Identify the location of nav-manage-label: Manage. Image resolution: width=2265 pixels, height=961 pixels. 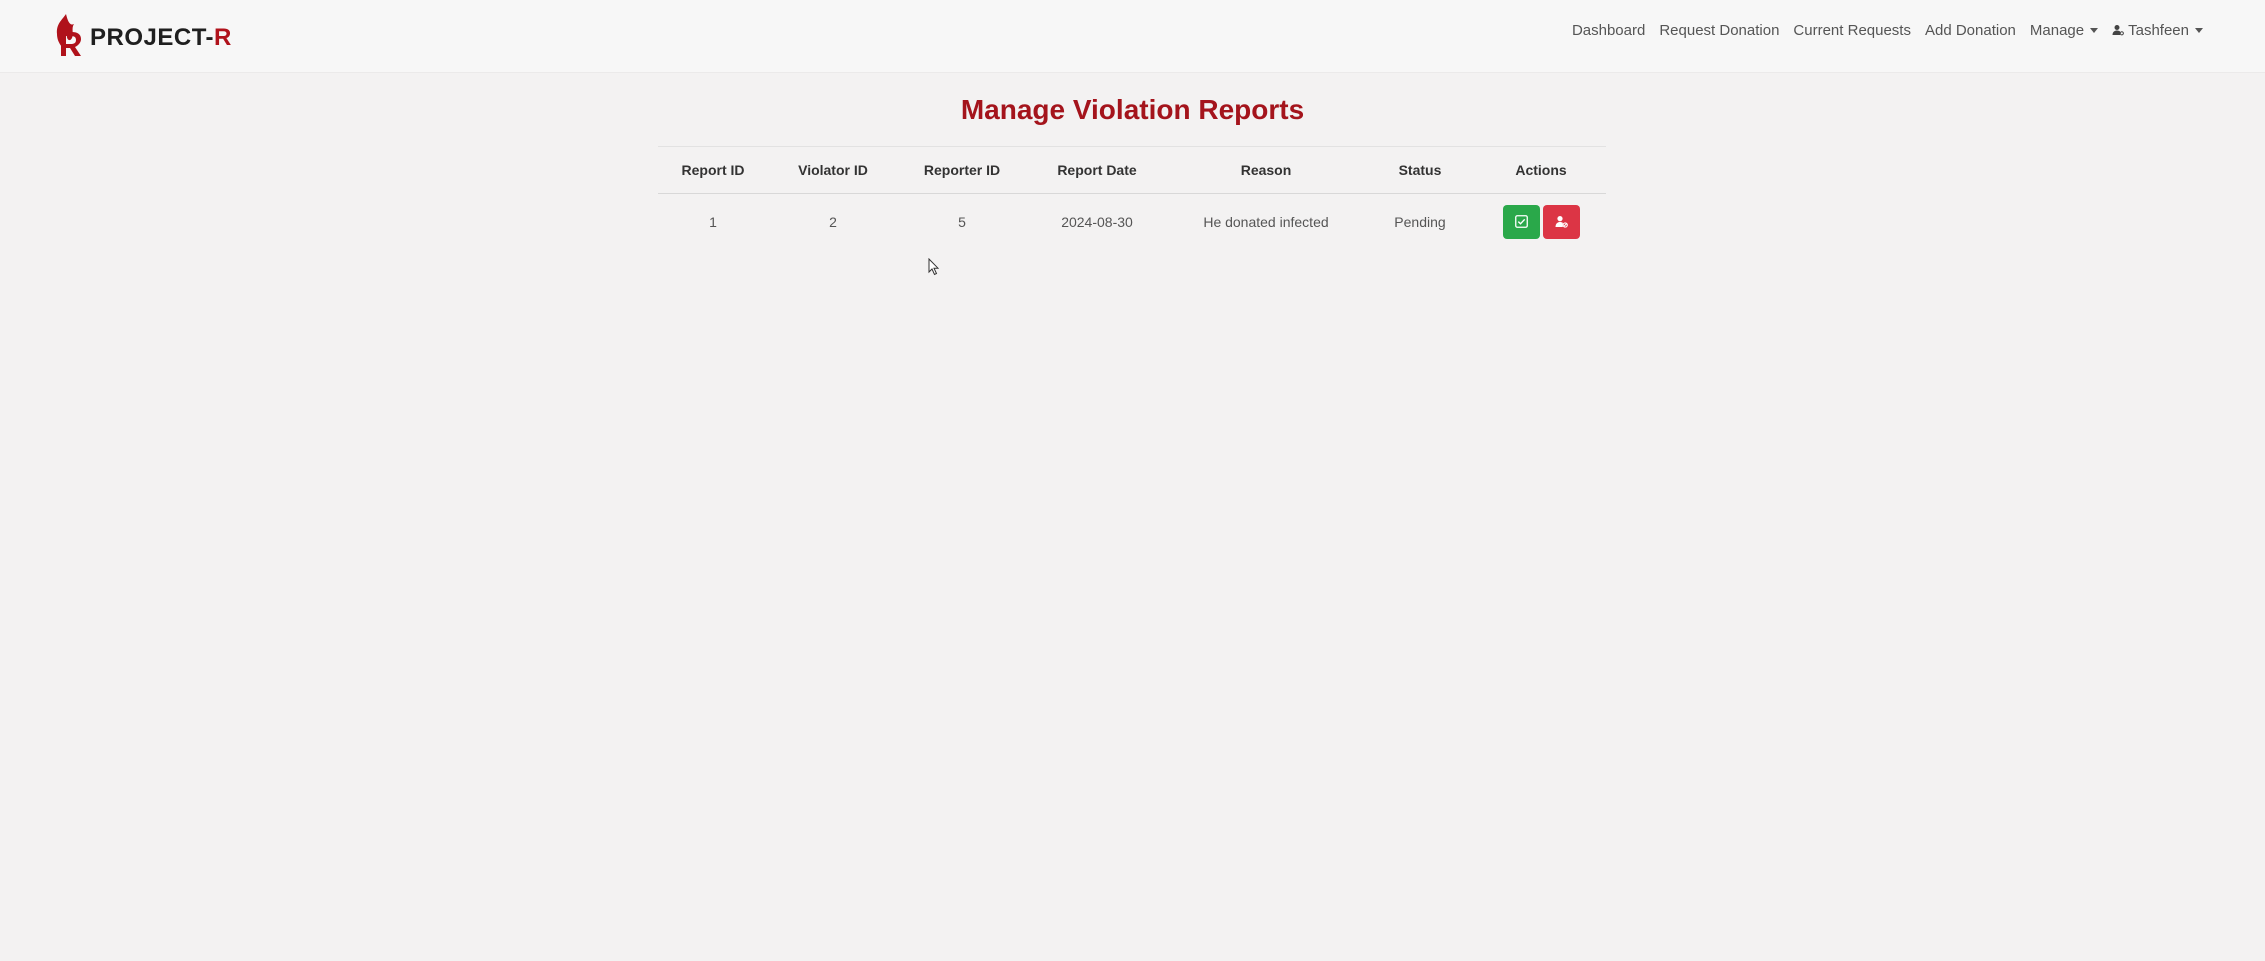
(2057, 30).